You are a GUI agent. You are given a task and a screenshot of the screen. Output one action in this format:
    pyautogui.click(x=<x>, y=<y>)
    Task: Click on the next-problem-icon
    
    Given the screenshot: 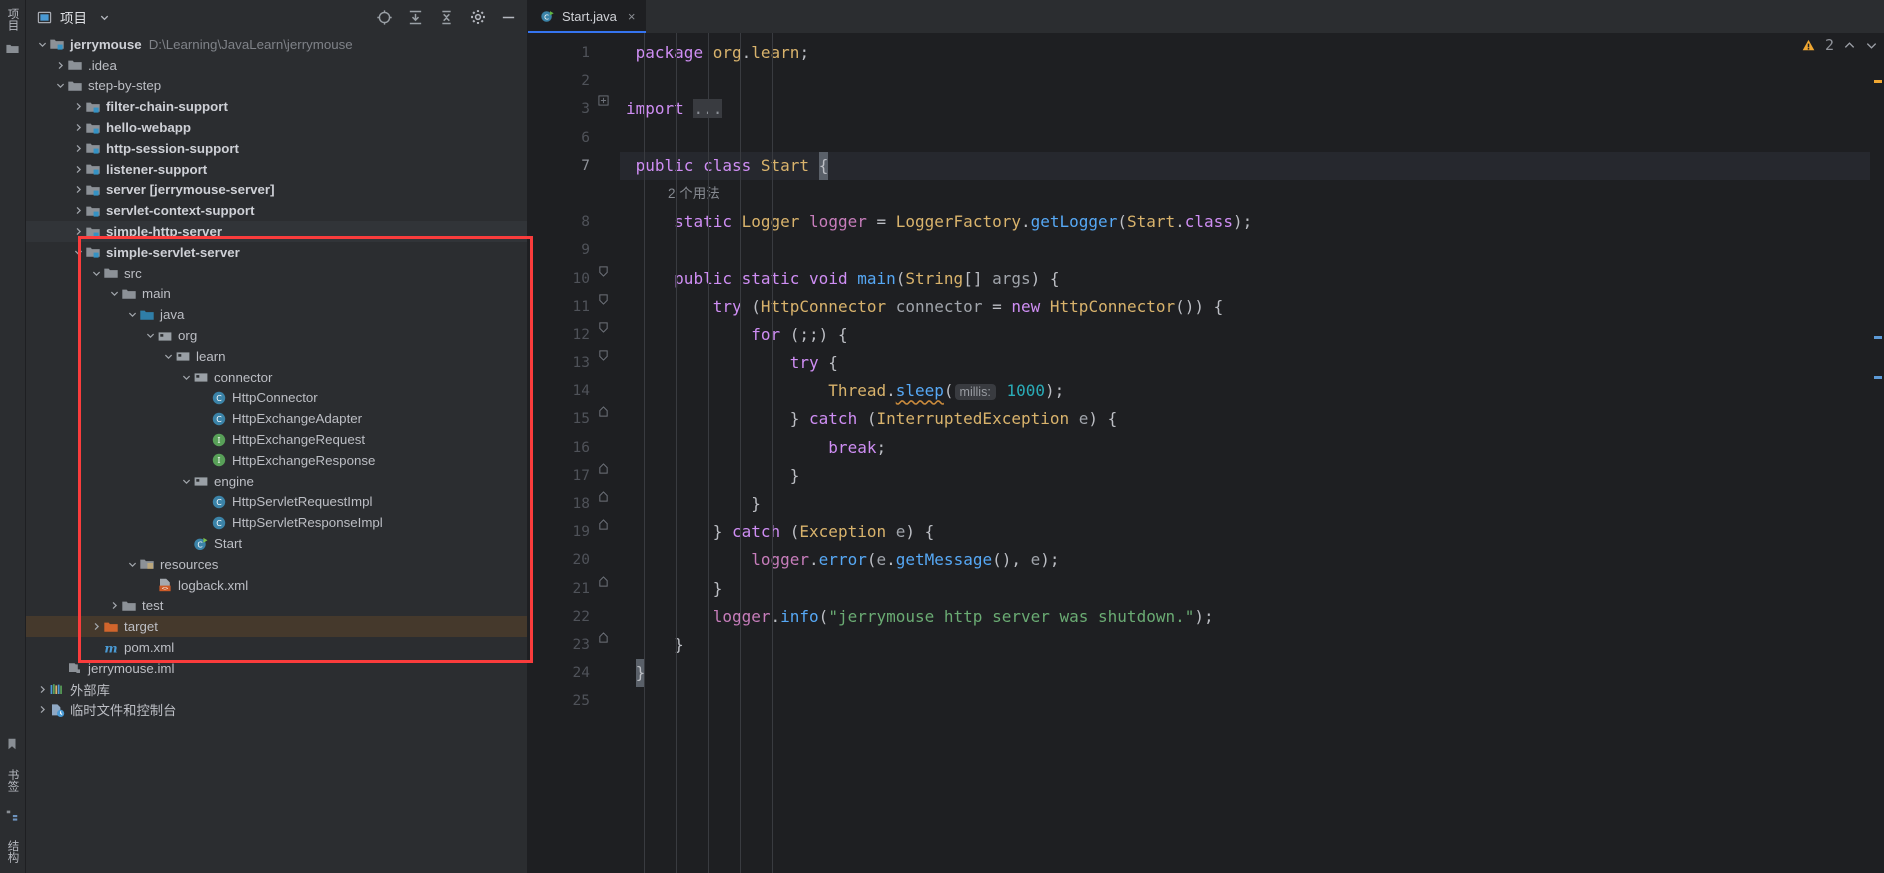 What is the action you would take?
    pyautogui.click(x=1871, y=45)
    